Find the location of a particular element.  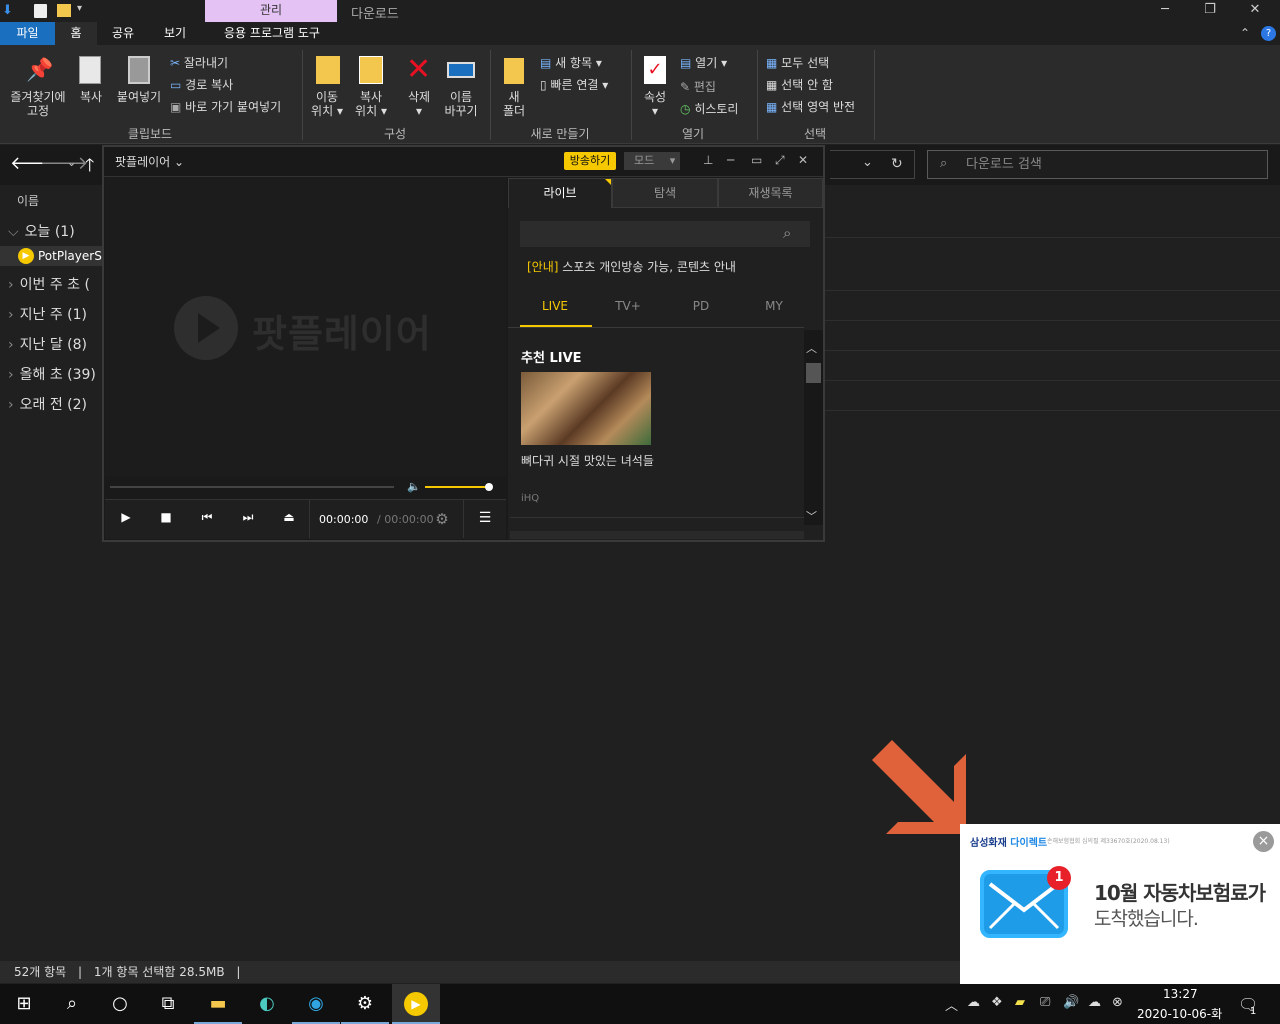

select-none-button: ▦ 선택 안 함 is located at coordinates (799, 84).